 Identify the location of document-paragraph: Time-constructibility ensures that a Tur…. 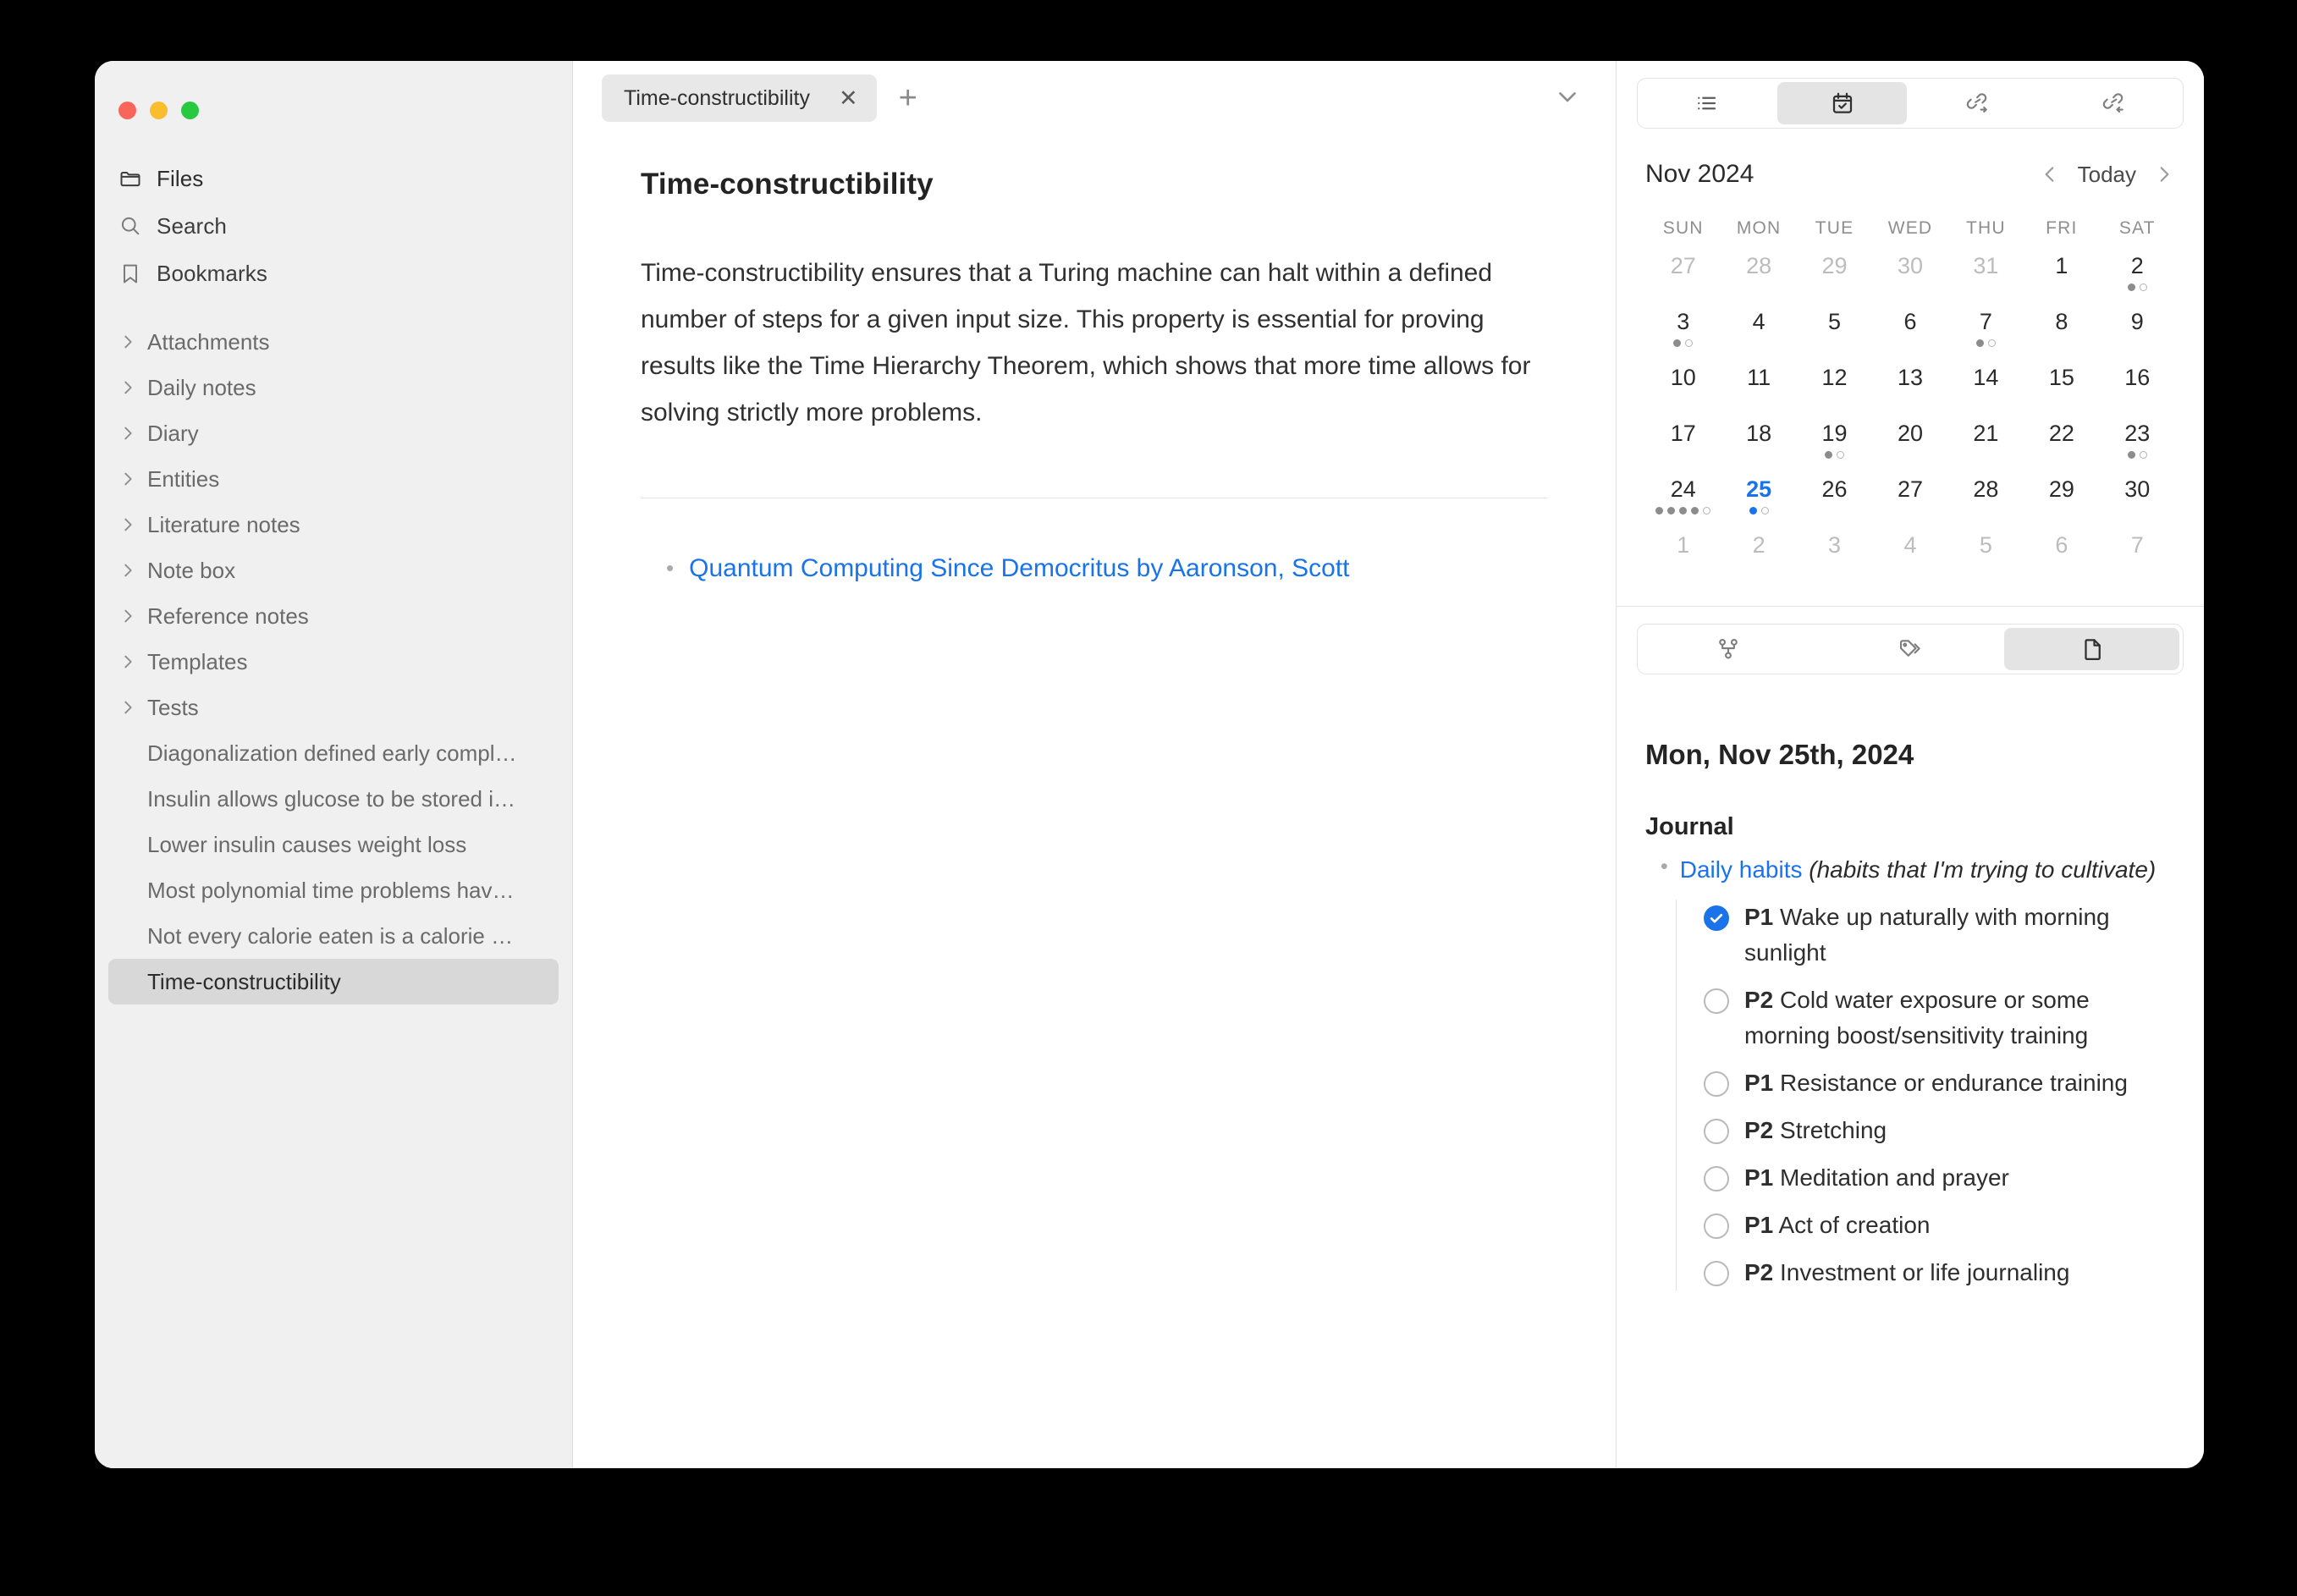
(1086, 343).